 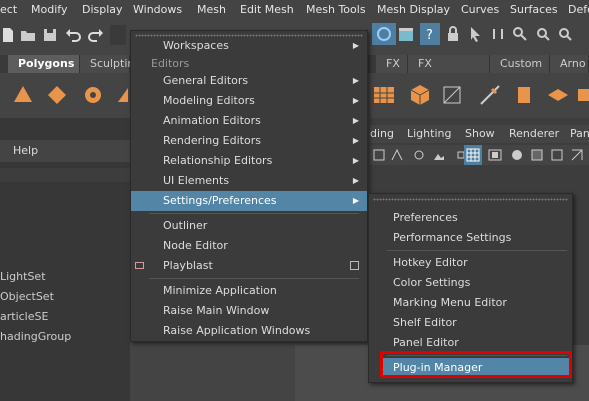 I want to click on menu-item-raise-application-windows: Raise Application Windows, so click(x=249, y=331).